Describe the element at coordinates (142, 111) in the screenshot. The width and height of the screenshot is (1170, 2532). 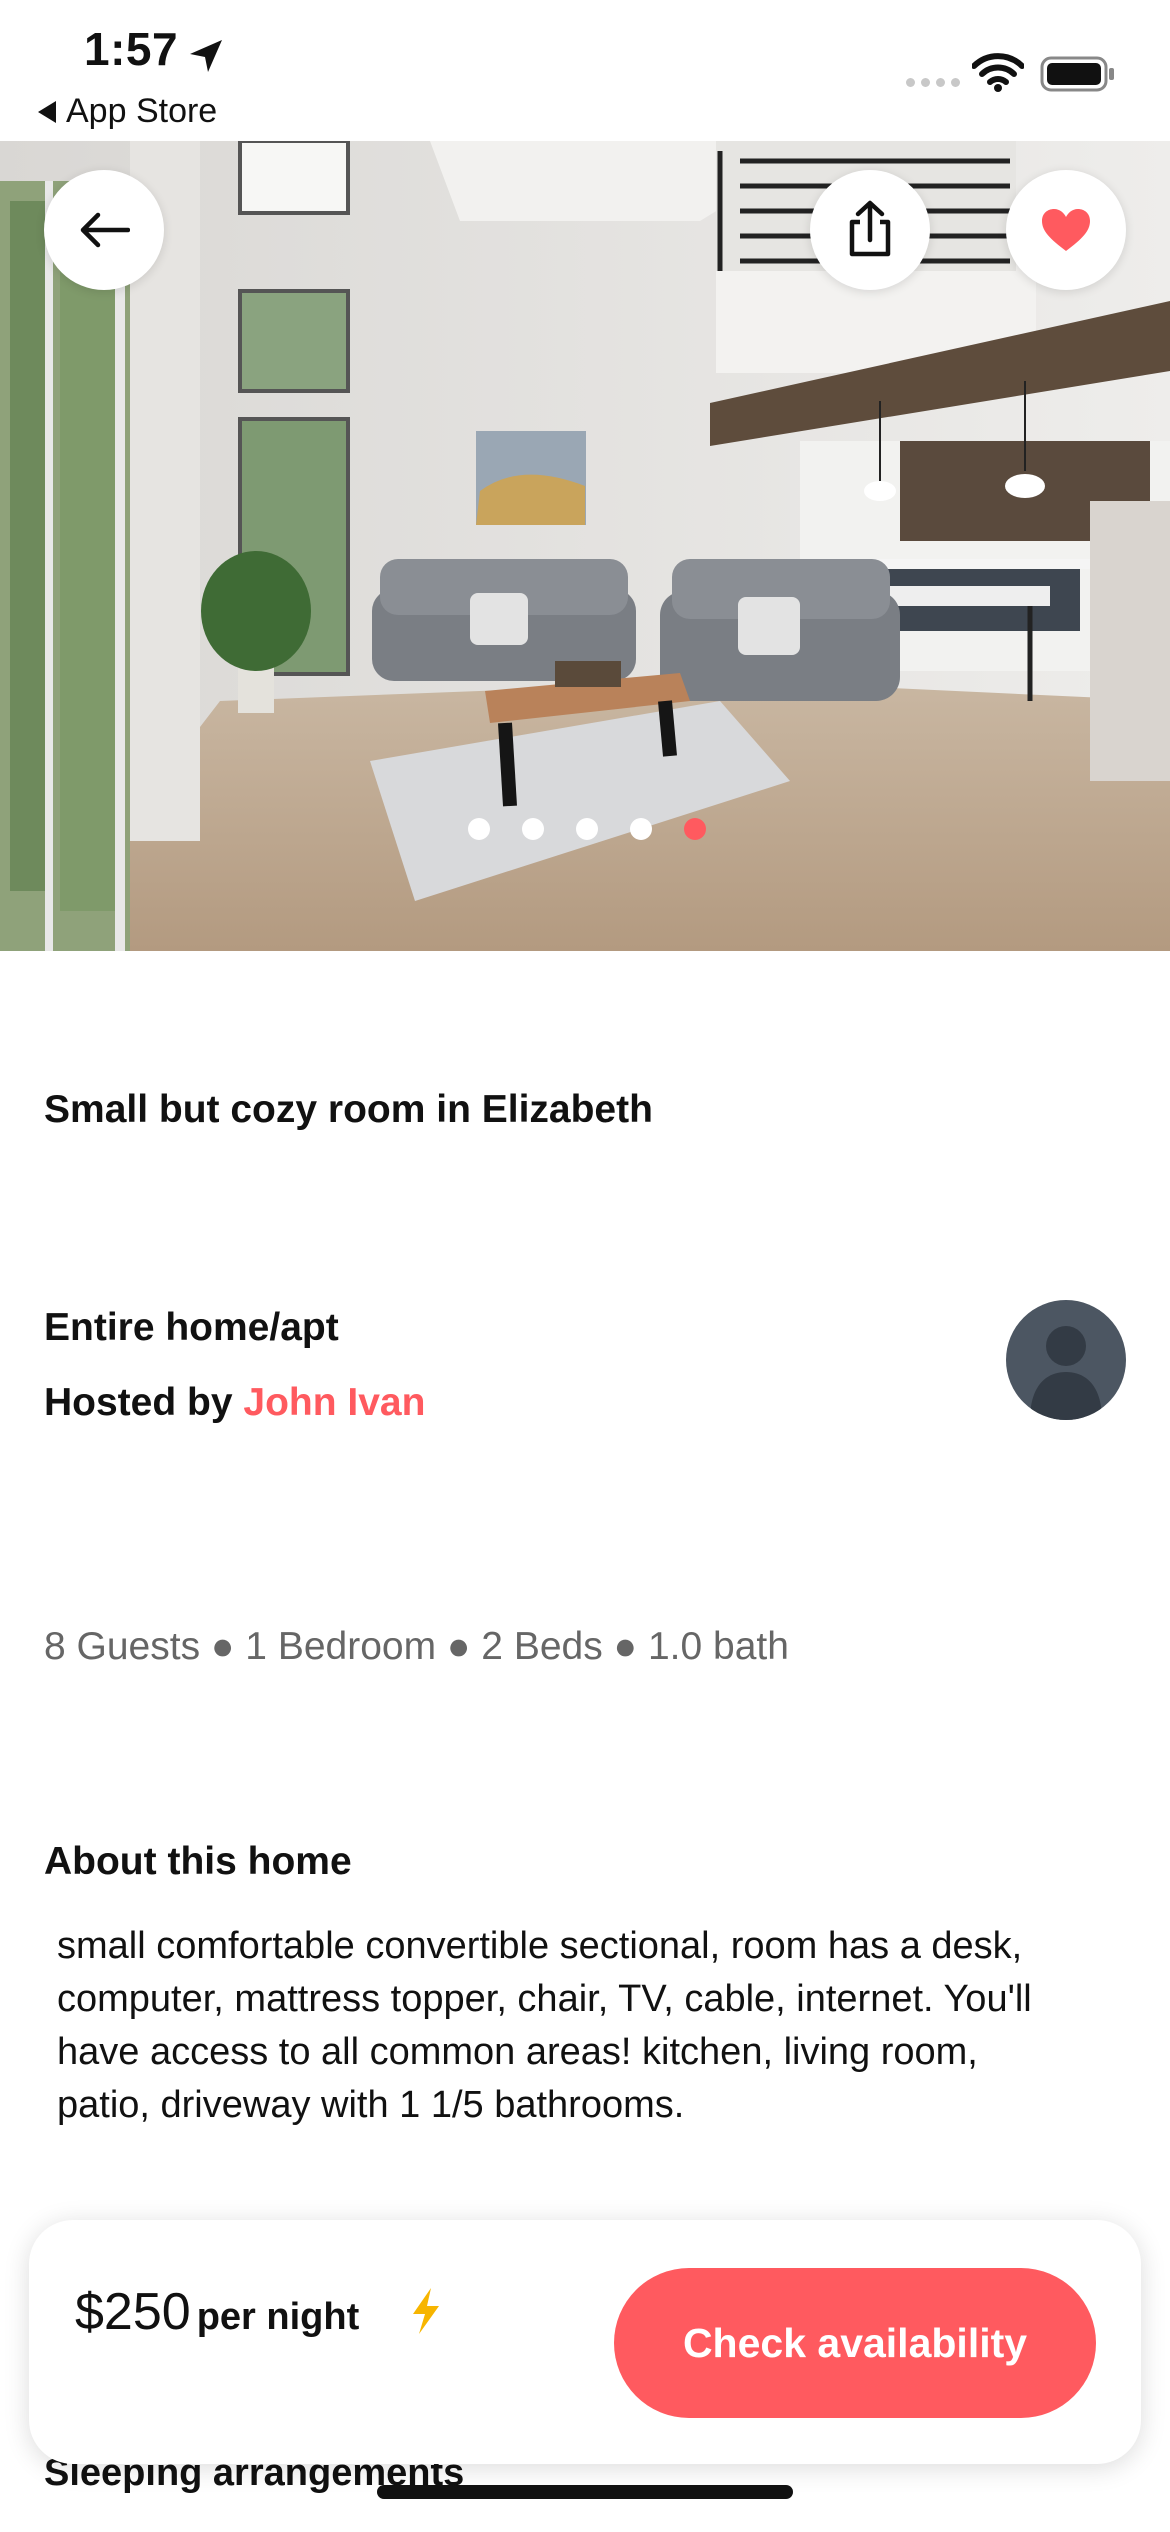
I see `back-app-label: App Store` at that location.